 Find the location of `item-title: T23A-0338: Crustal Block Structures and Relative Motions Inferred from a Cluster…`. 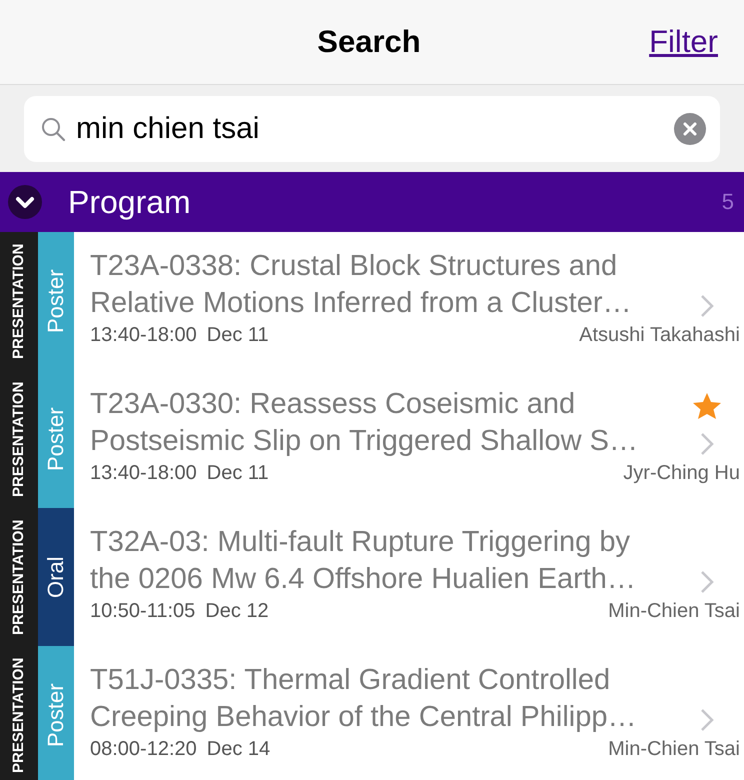

item-title: T23A-0338: Crustal Block Structures and Relative Motions Inferred from a Cluster… is located at coordinates (380, 285).